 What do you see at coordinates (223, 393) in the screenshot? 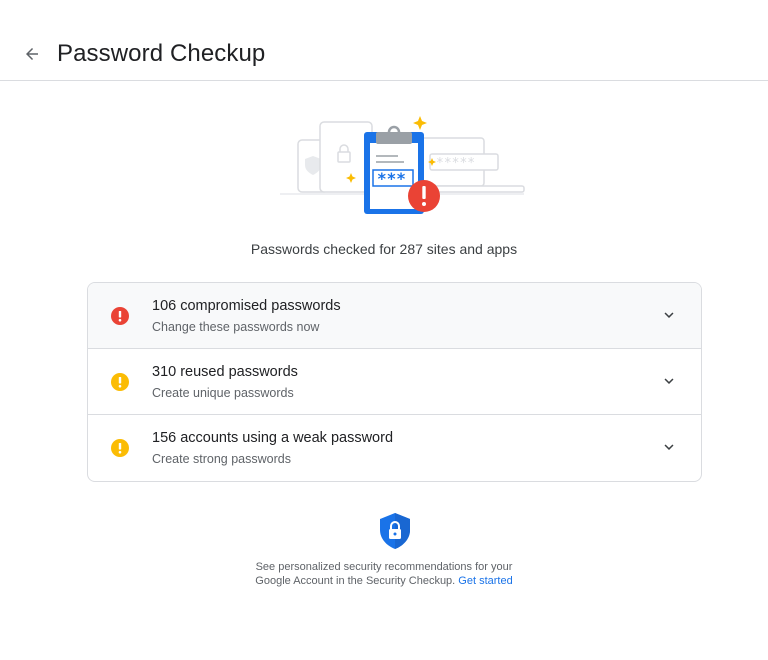
I see `issue-subtitle: Create unique passwords` at bounding box center [223, 393].